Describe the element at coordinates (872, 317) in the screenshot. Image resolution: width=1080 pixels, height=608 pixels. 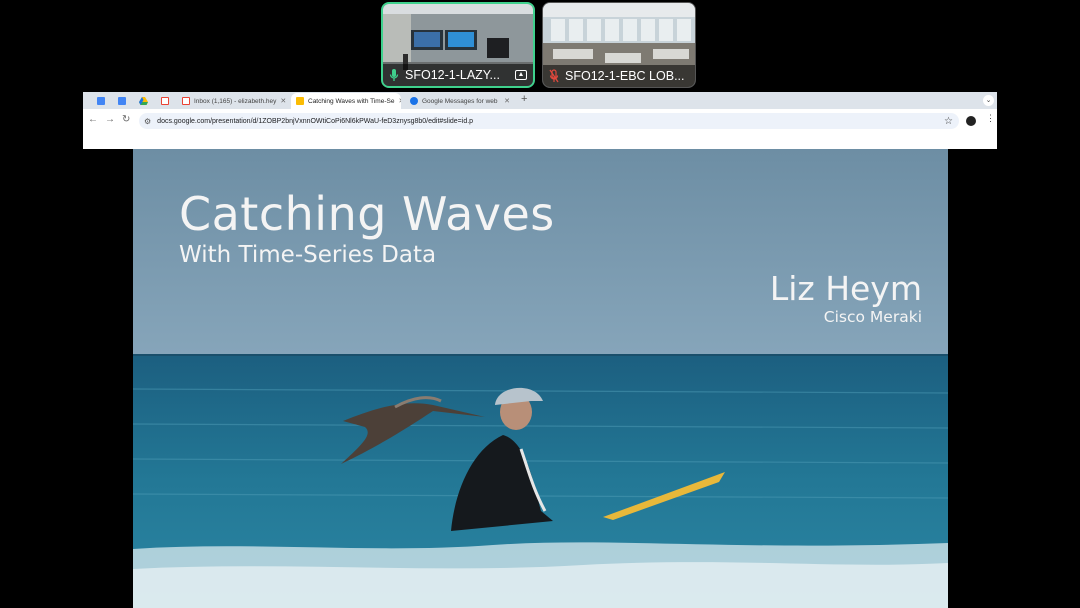
I see `presenter-organization: Cisco Meraki` at that location.